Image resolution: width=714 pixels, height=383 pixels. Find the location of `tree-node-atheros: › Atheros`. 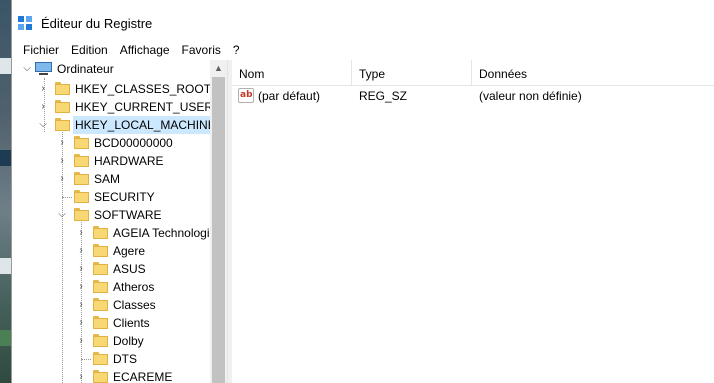

tree-node-atheros: › Atheros is located at coordinates (111, 287).